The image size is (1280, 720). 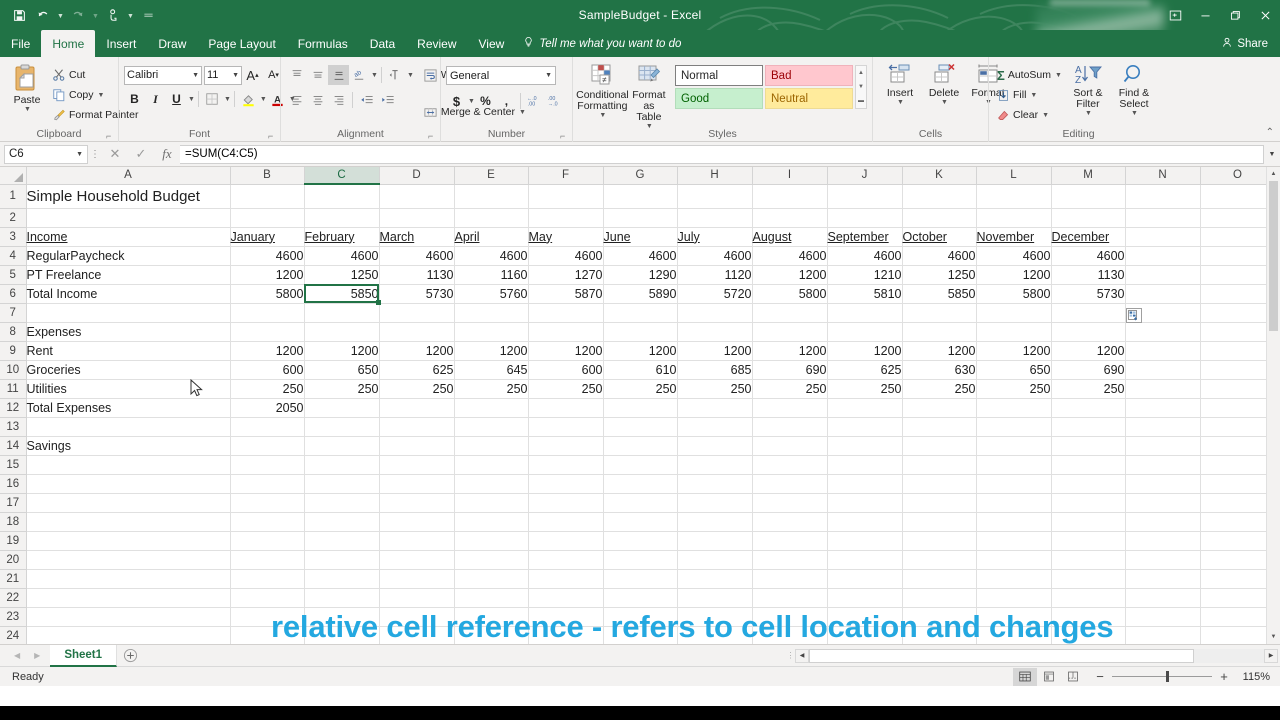 What do you see at coordinates (491, 218) in the screenshot?
I see `cell-E2` at bounding box center [491, 218].